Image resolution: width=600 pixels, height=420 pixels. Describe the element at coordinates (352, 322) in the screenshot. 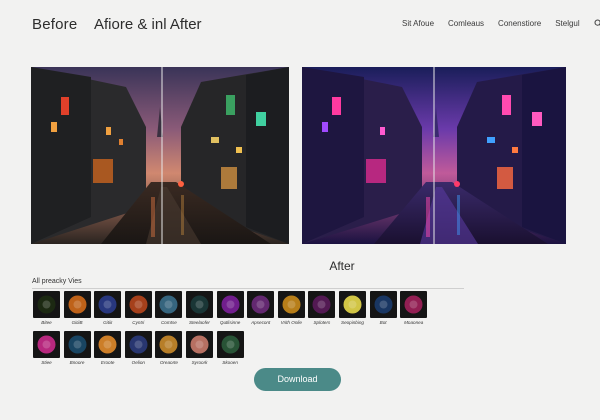

I see `preset-label: Seopinbing` at that location.